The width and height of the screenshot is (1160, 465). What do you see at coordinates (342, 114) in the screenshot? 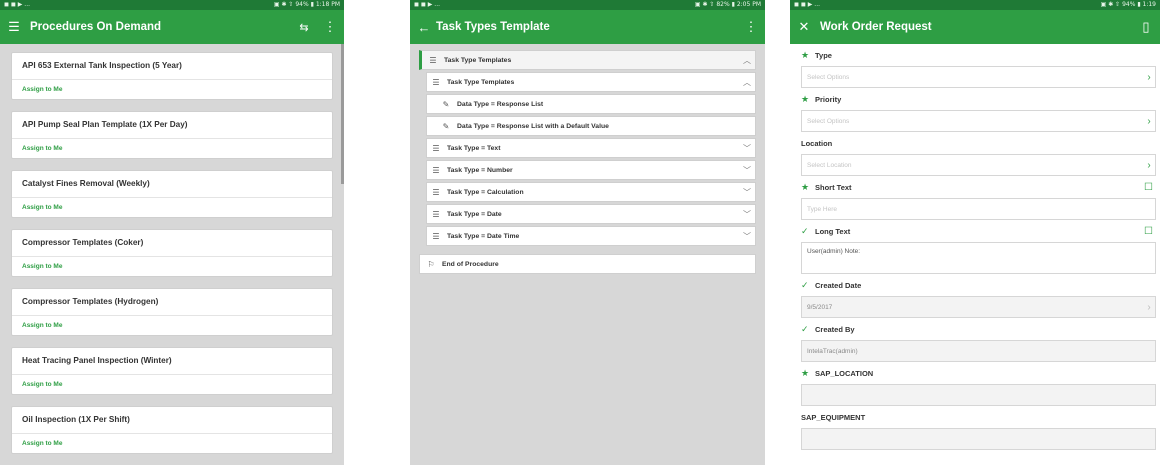
I see `scrollbar` at bounding box center [342, 114].